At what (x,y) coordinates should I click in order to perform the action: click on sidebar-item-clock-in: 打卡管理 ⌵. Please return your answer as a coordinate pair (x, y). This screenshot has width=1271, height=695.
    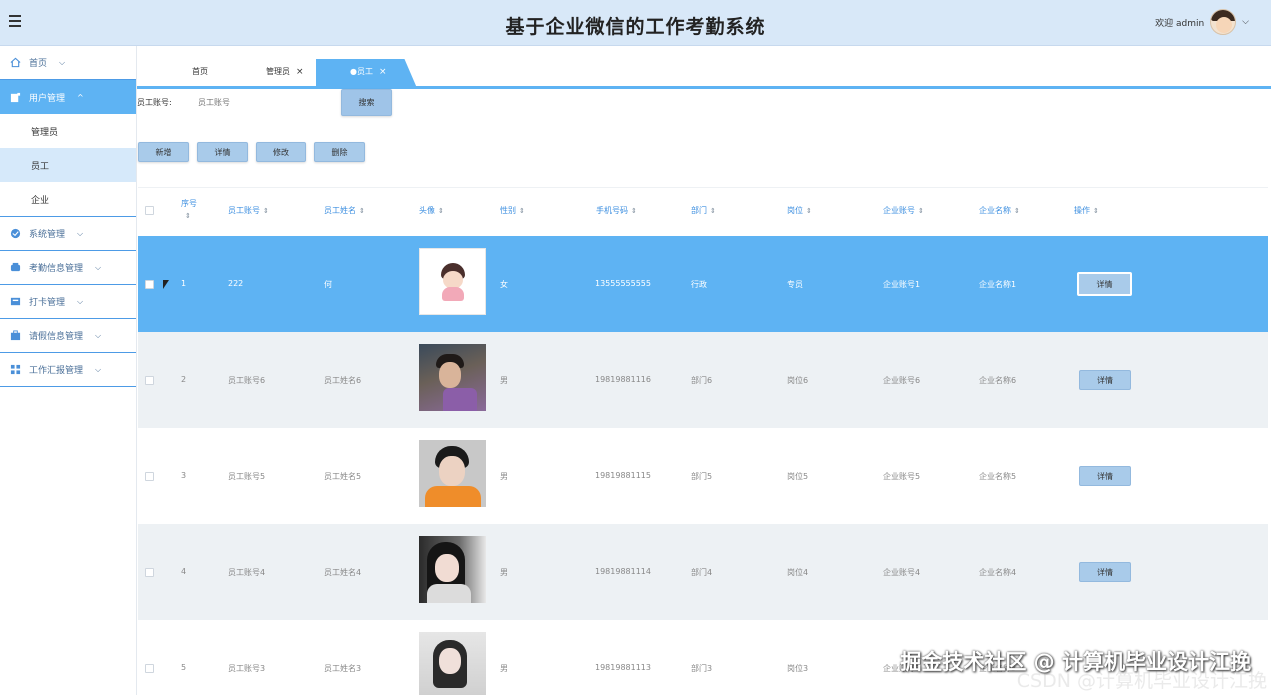
    Looking at the image, I should click on (68, 302).